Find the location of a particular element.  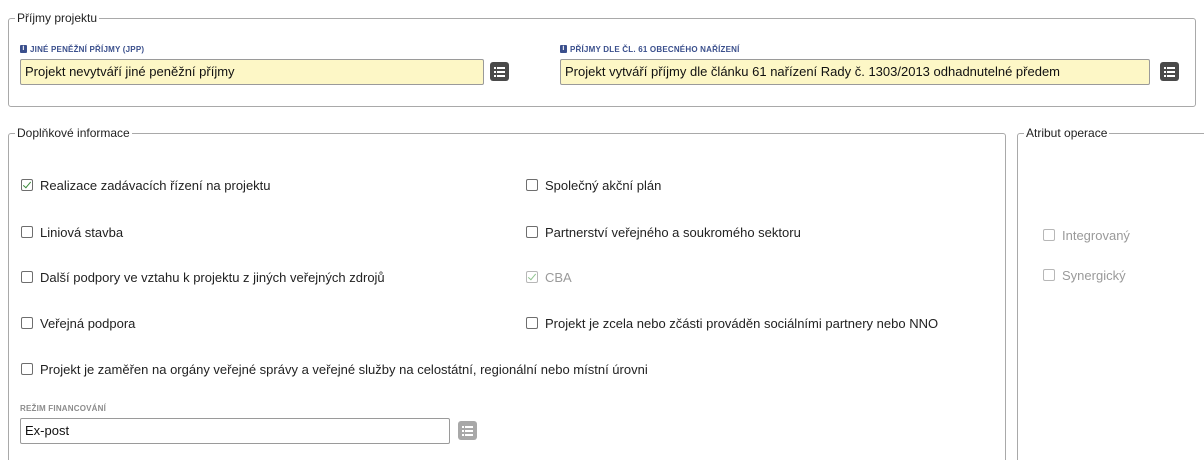

checkbox-row-cba: CBA is located at coordinates (549, 277).